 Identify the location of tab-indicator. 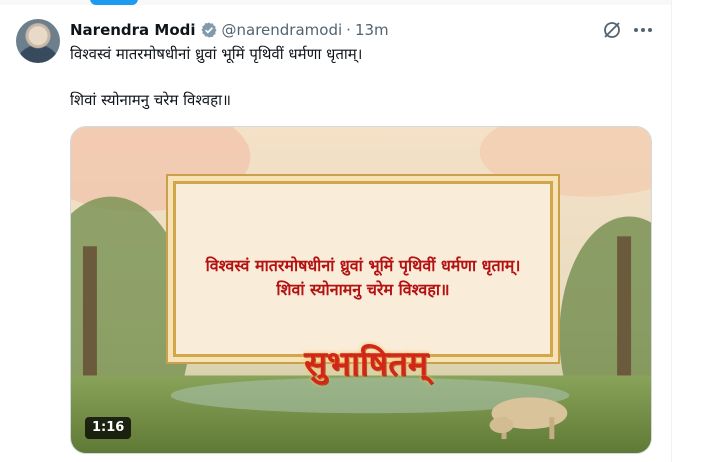
(114, 2).